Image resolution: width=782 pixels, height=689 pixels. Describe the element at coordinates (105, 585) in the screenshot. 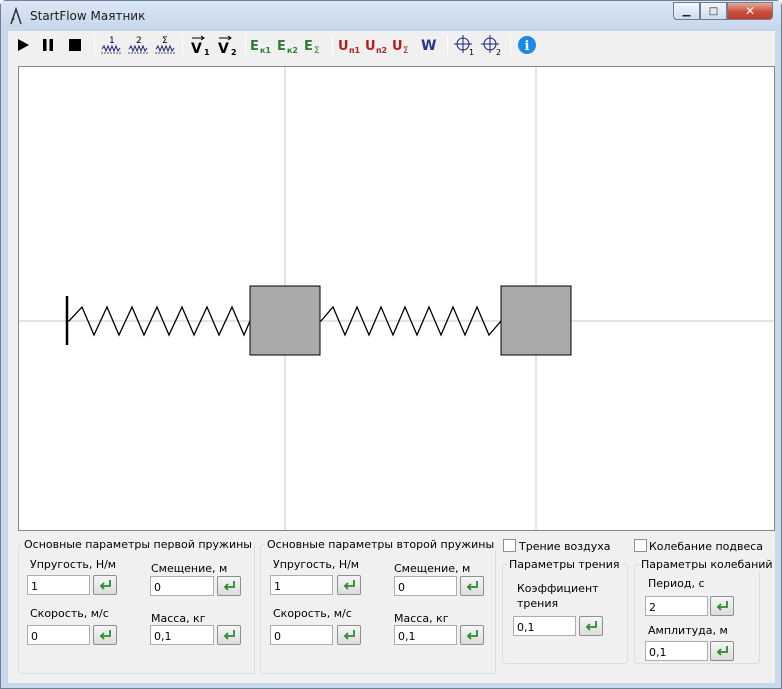

I see `spring1-stiffness-apply-button` at that location.